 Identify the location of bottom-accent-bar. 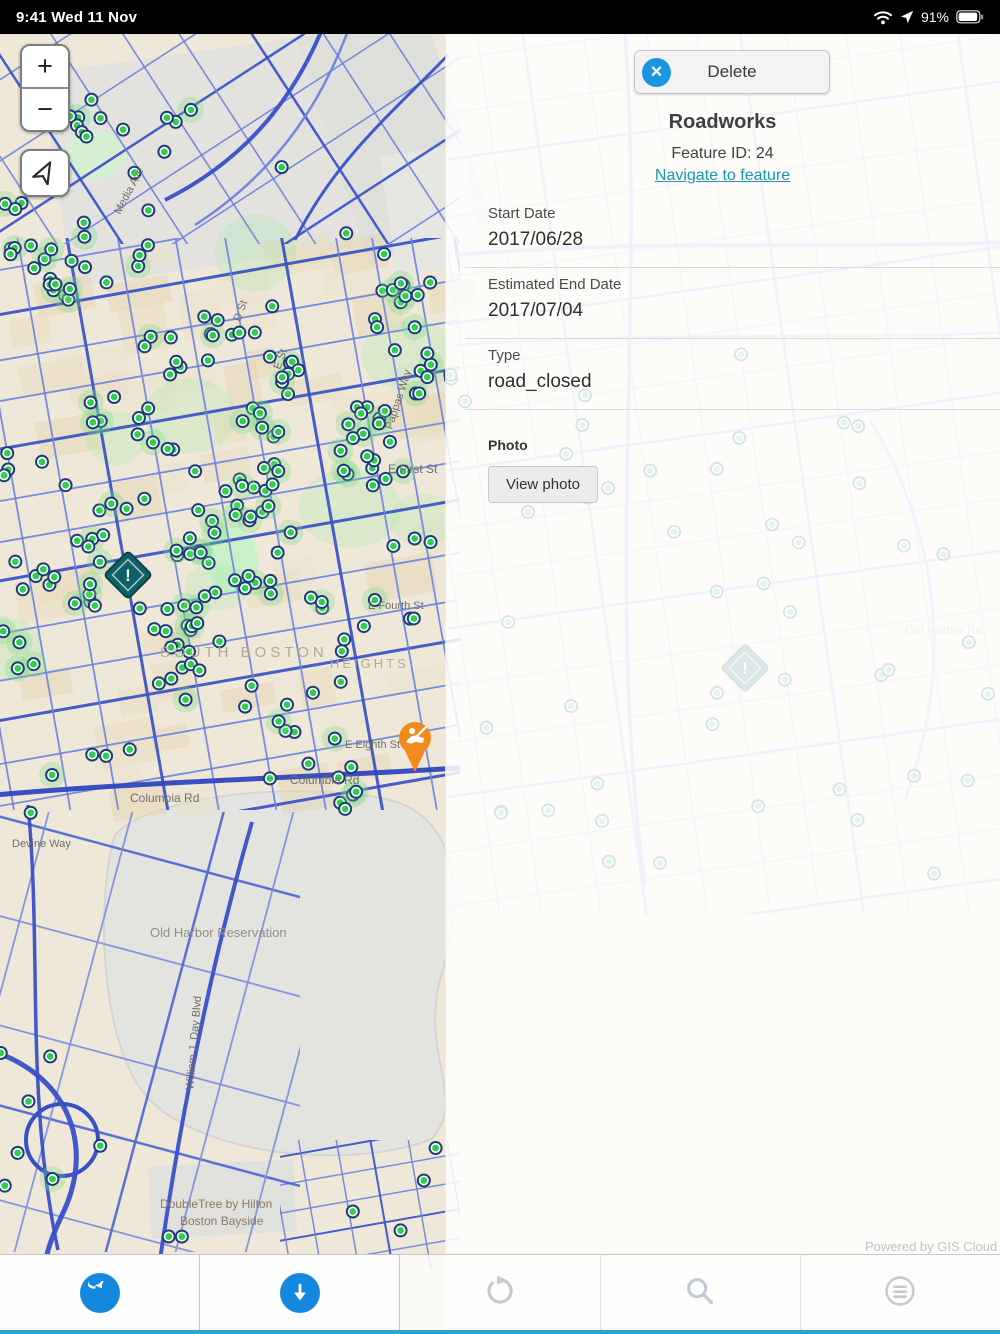
(500, 1332).